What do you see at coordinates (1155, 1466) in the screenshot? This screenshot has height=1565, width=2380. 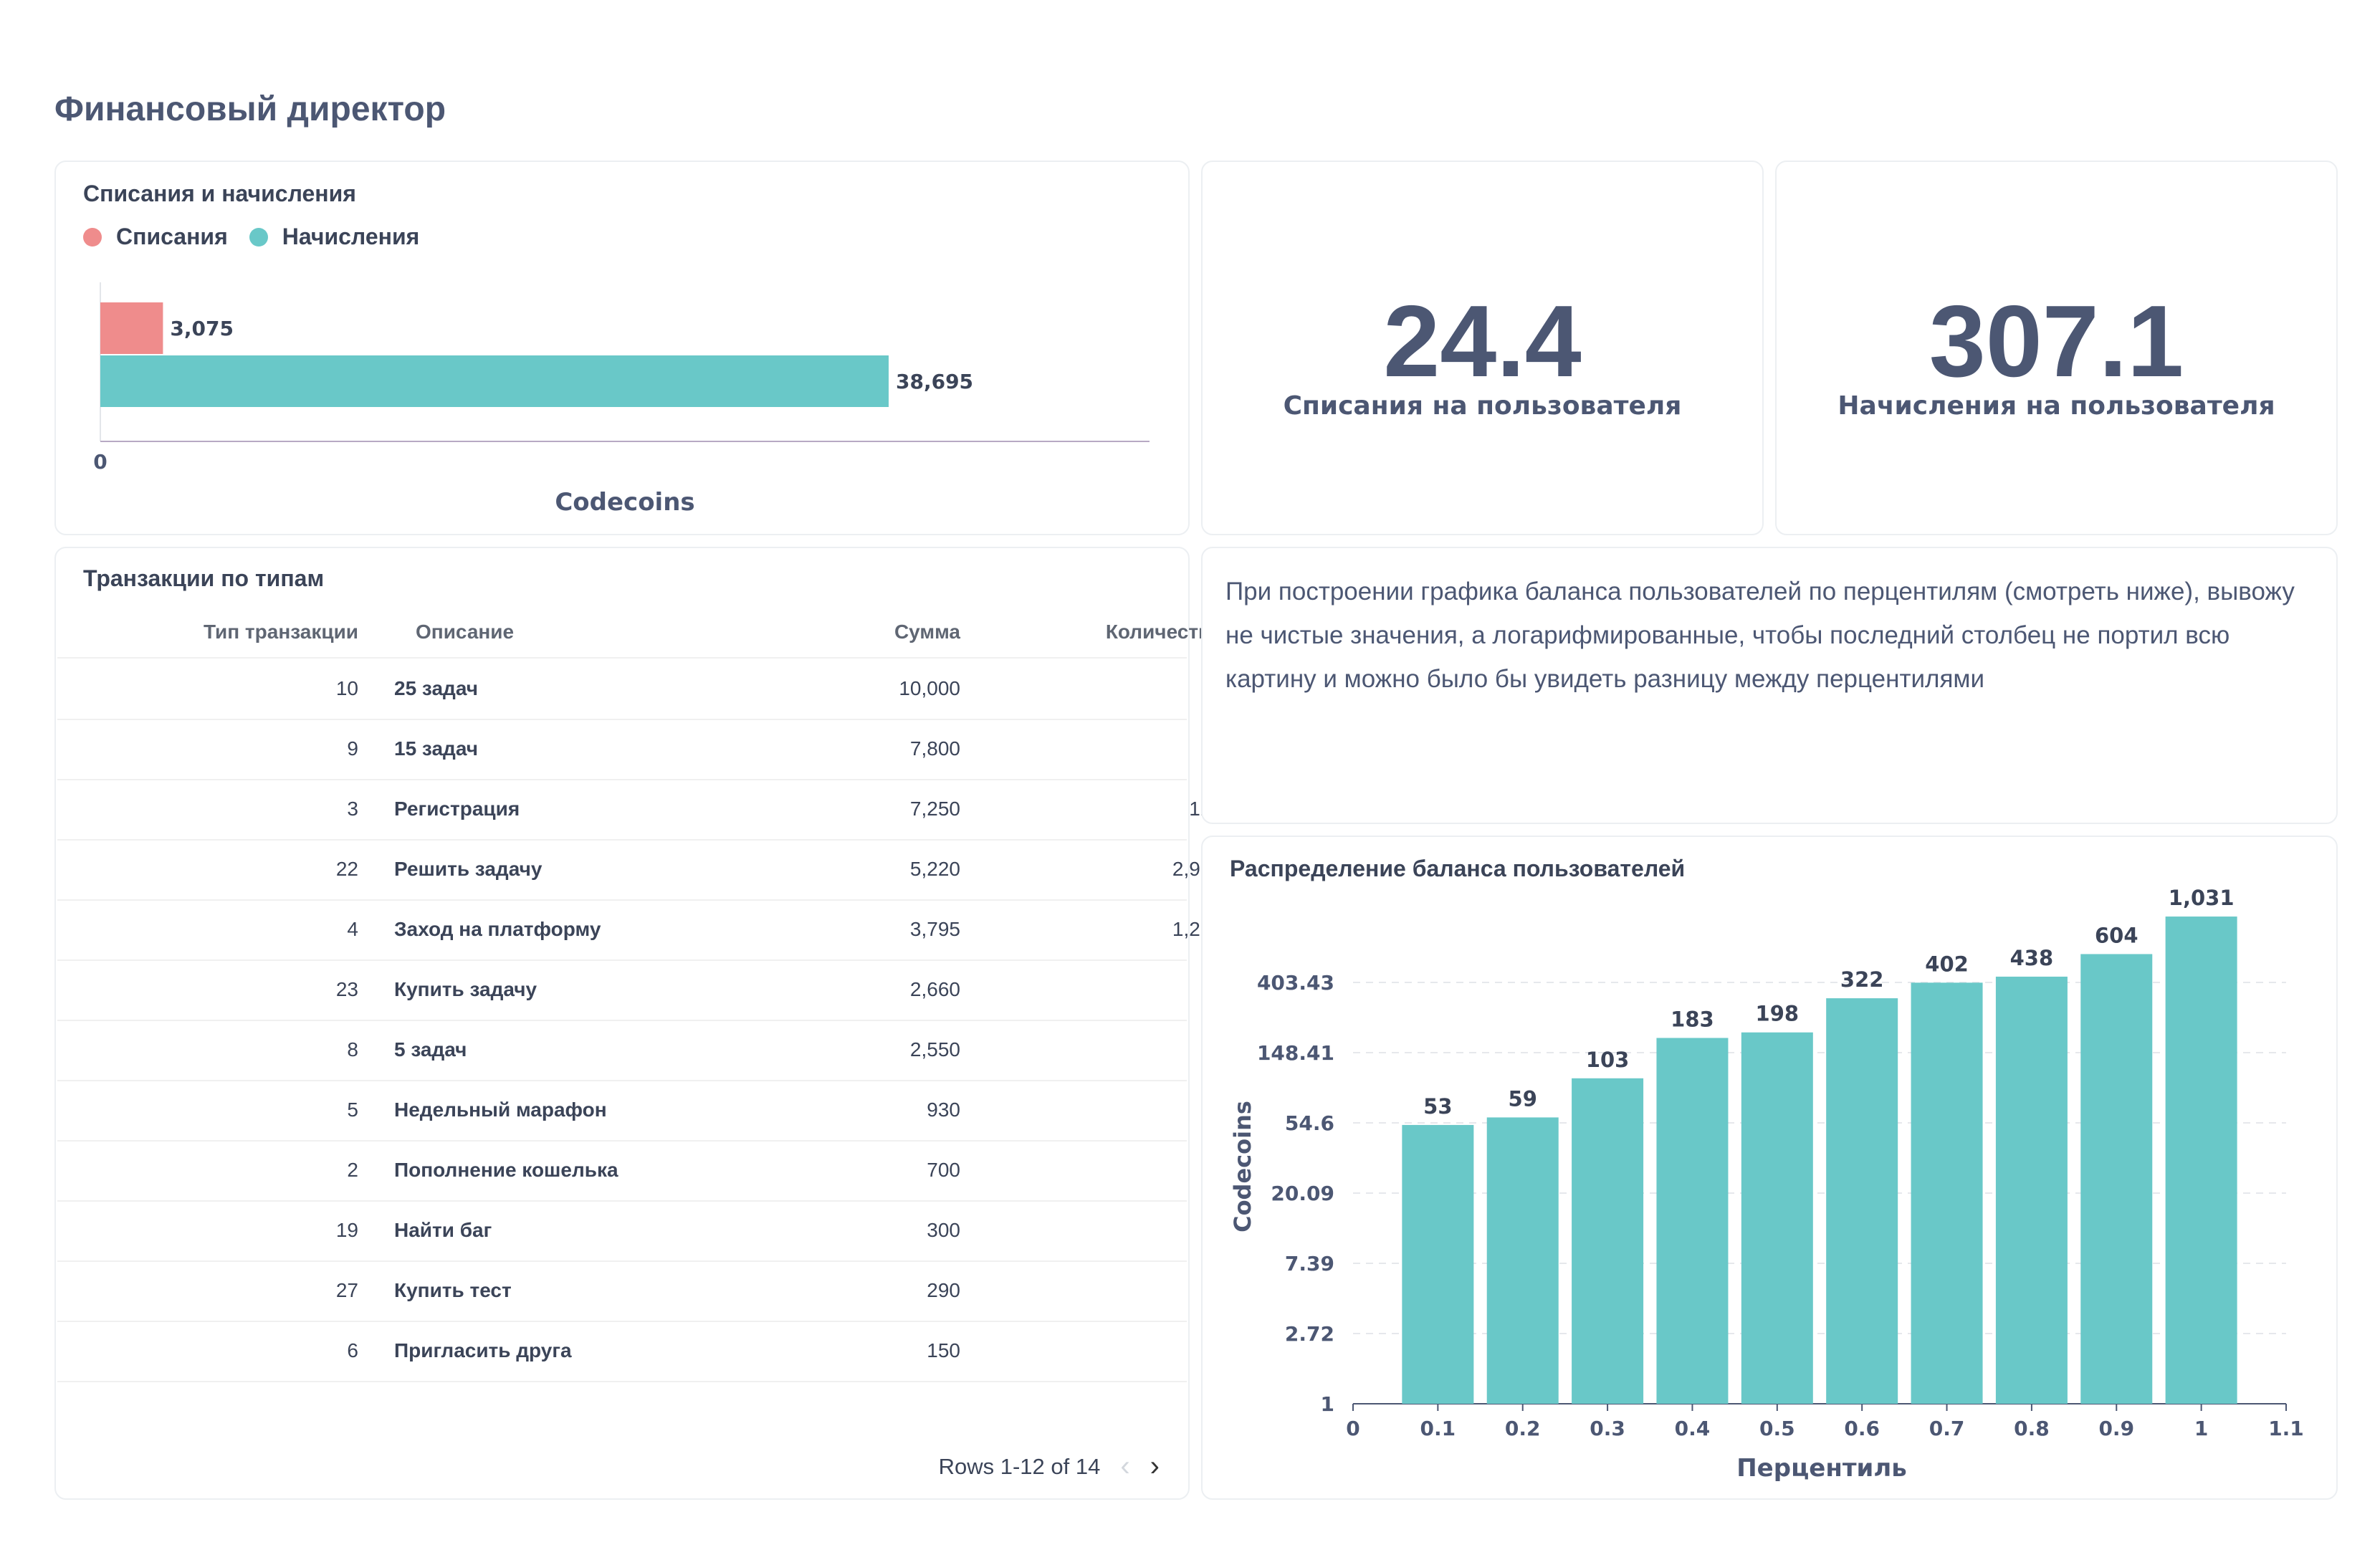 I see `chevron-right-icon: ›` at bounding box center [1155, 1466].